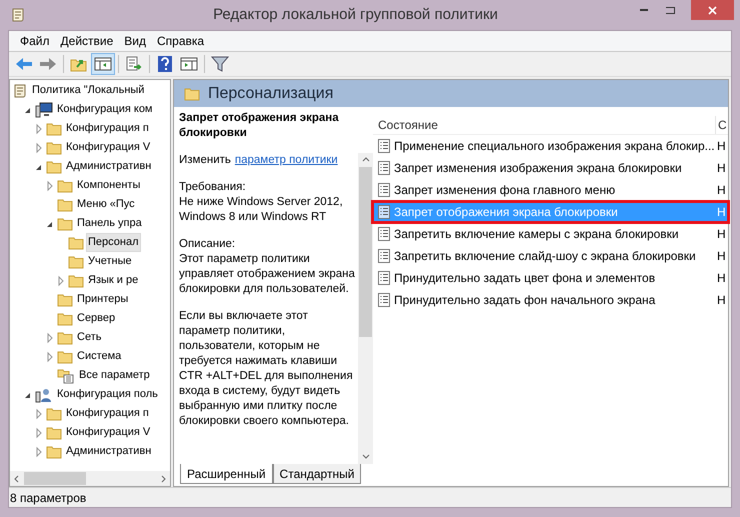 The width and height of the screenshot is (740, 517). What do you see at coordinates (88, 90) in the screenshot?
I see `tree-item: Политика "Локальный` at bounding box center [88, 90].